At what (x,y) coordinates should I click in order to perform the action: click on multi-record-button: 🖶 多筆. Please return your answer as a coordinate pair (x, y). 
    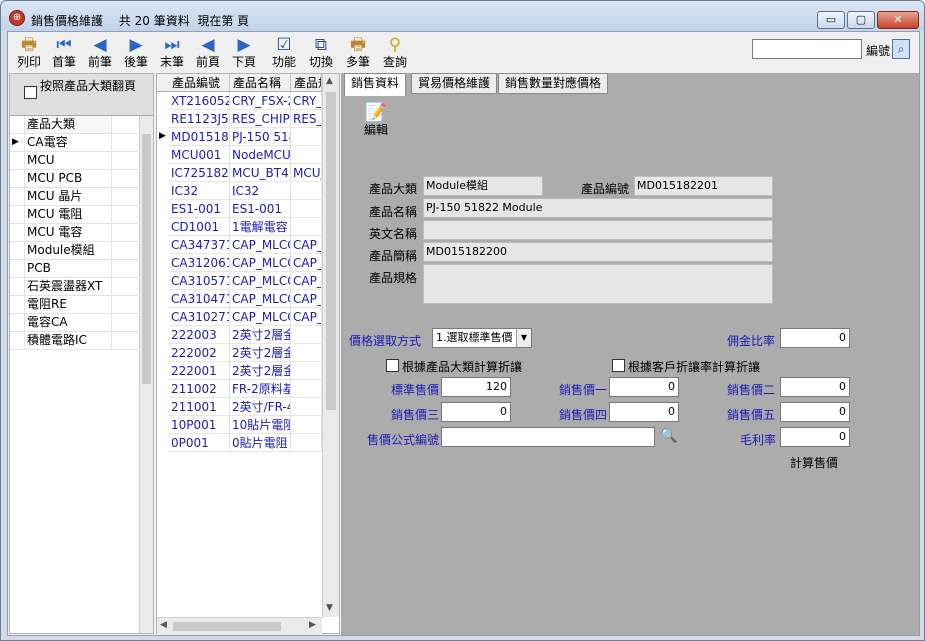
    Looking at the image, I should click on (358, 52).